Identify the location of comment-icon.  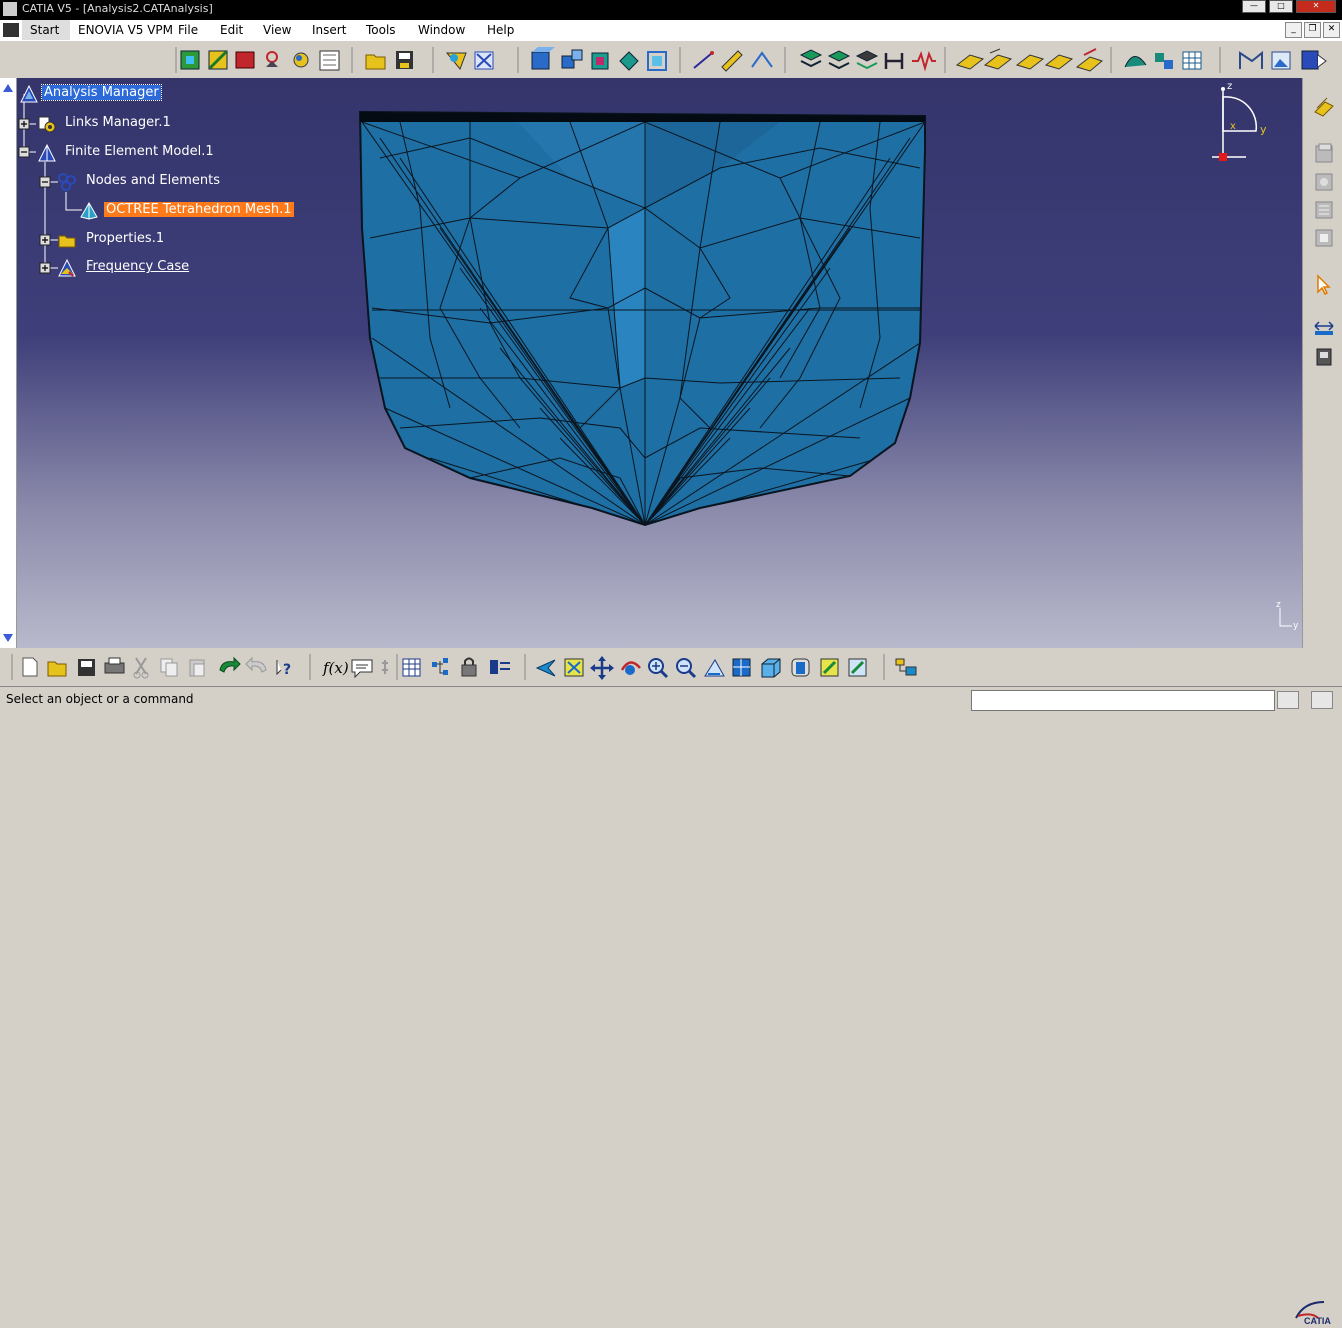
(362, 669).